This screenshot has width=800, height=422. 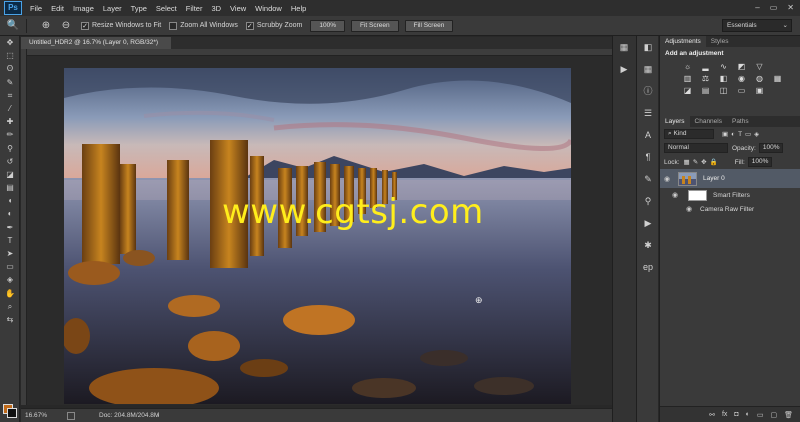 What do you see at coordinates (10, 42) in the screenshot?
I see `move-tool-icon: ✥` at bounding box center [10, 42].